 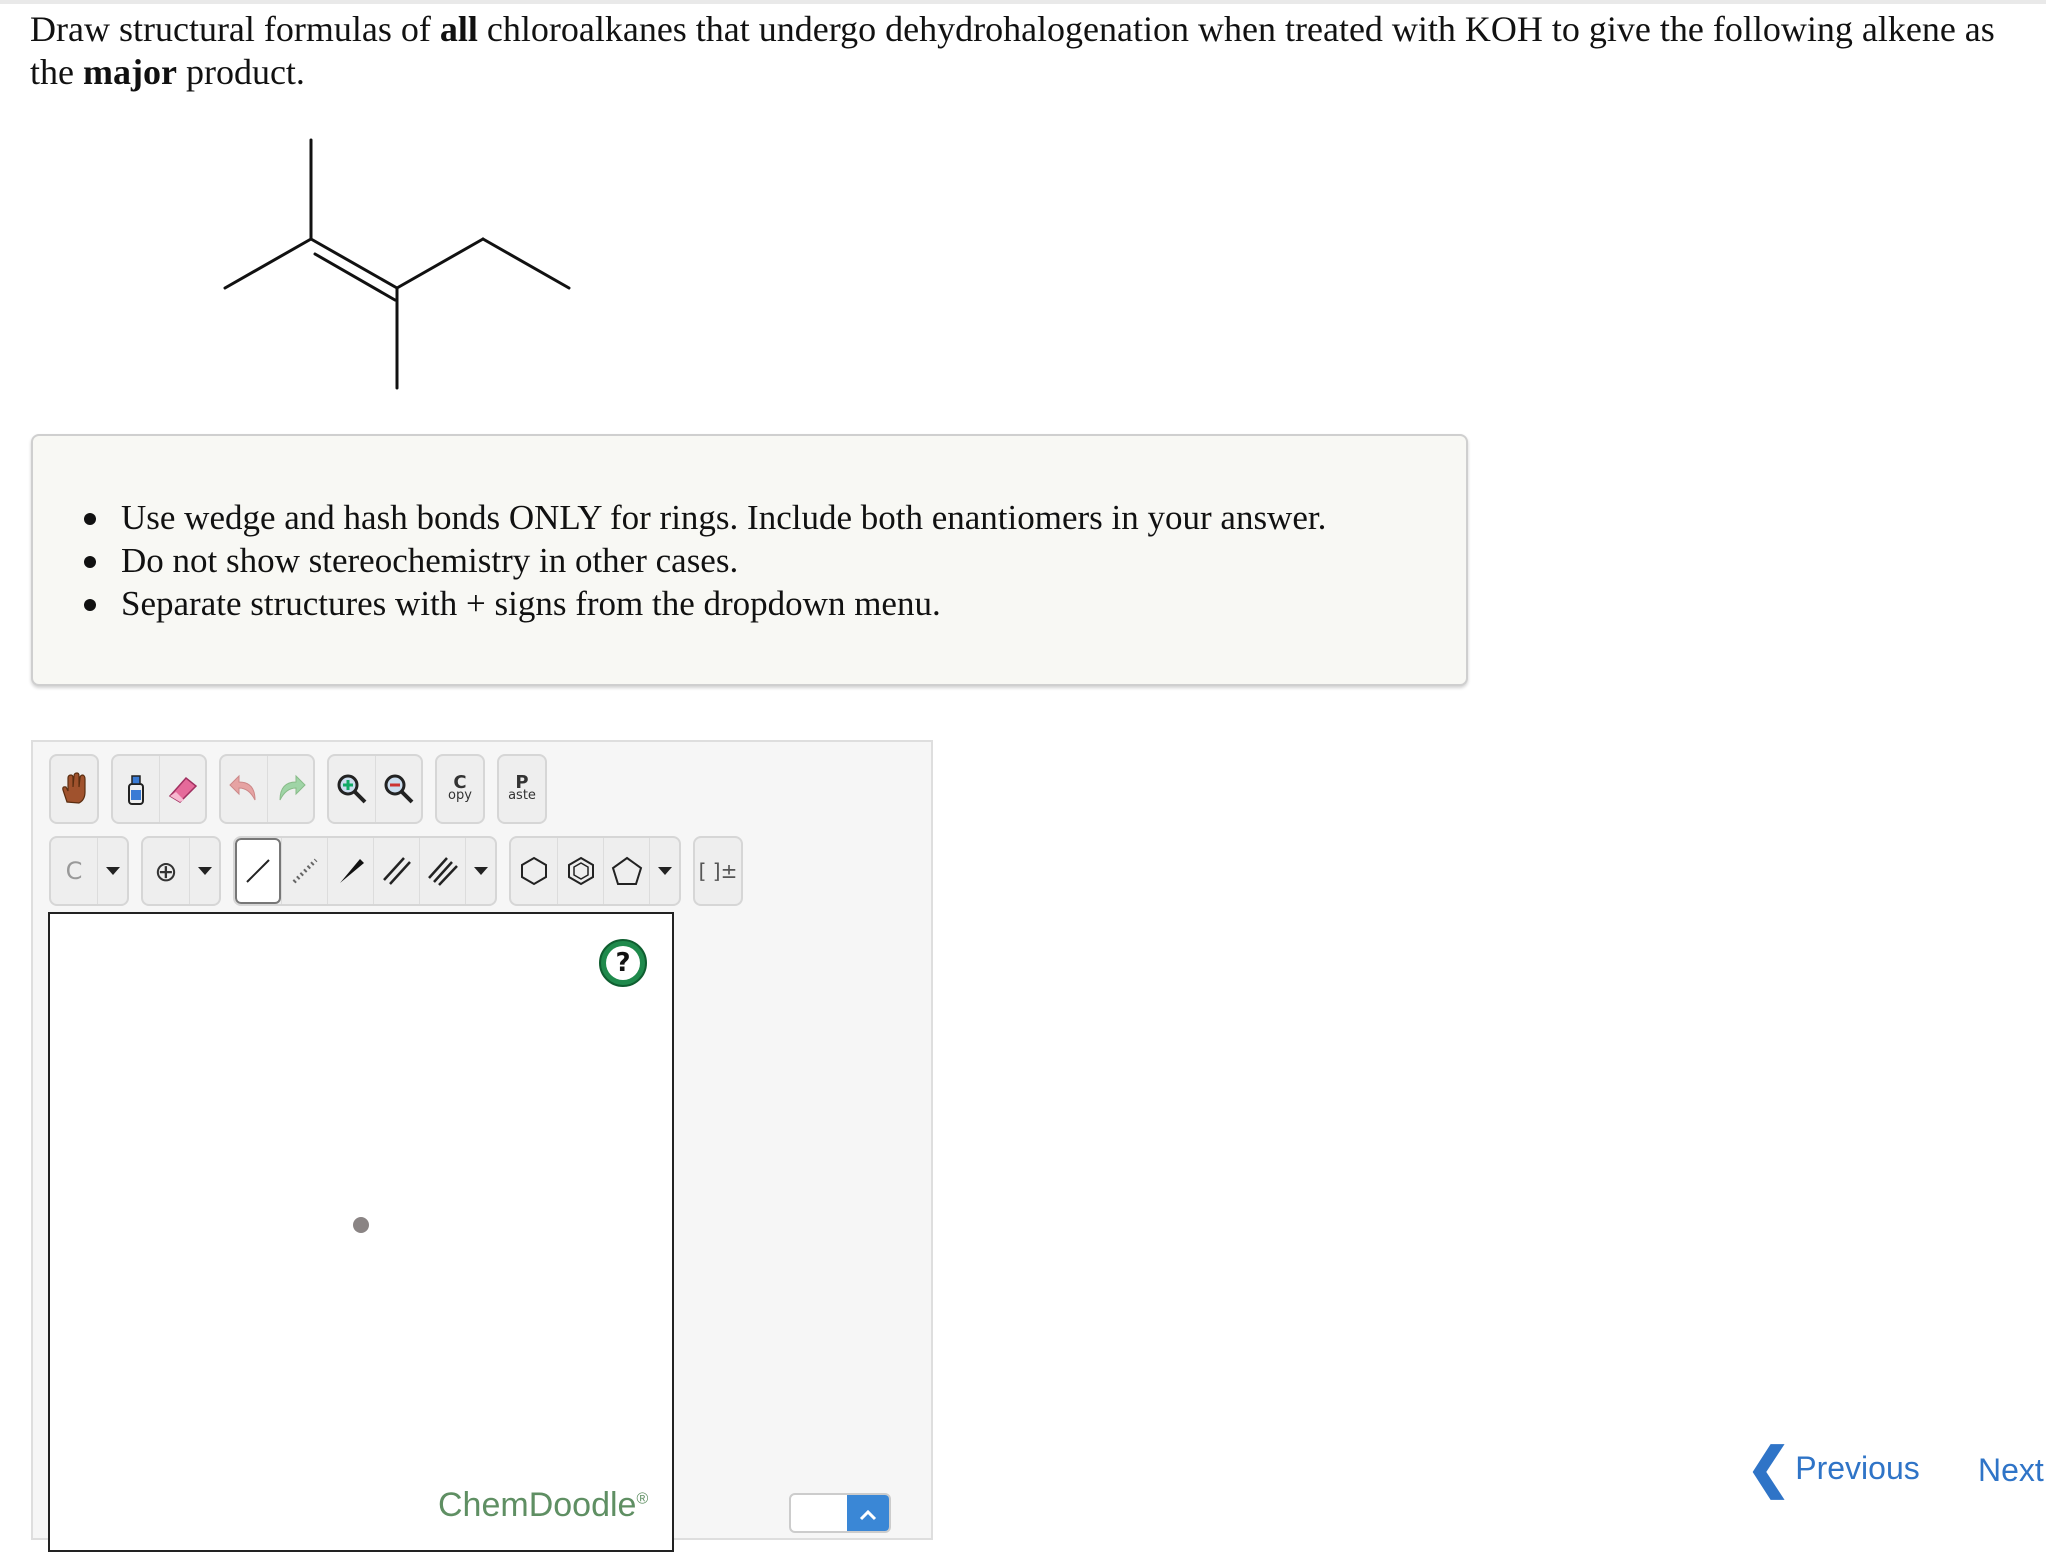 What do you see at coordinates (74, 871) in the screenshot?
I see `atom-carbon-button: C` at bounding box center [74, 871].